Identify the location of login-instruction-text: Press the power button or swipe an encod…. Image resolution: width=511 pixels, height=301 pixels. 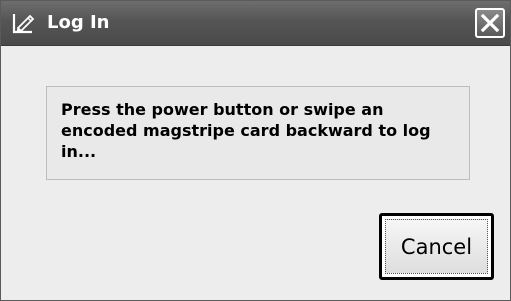
(246, 130).